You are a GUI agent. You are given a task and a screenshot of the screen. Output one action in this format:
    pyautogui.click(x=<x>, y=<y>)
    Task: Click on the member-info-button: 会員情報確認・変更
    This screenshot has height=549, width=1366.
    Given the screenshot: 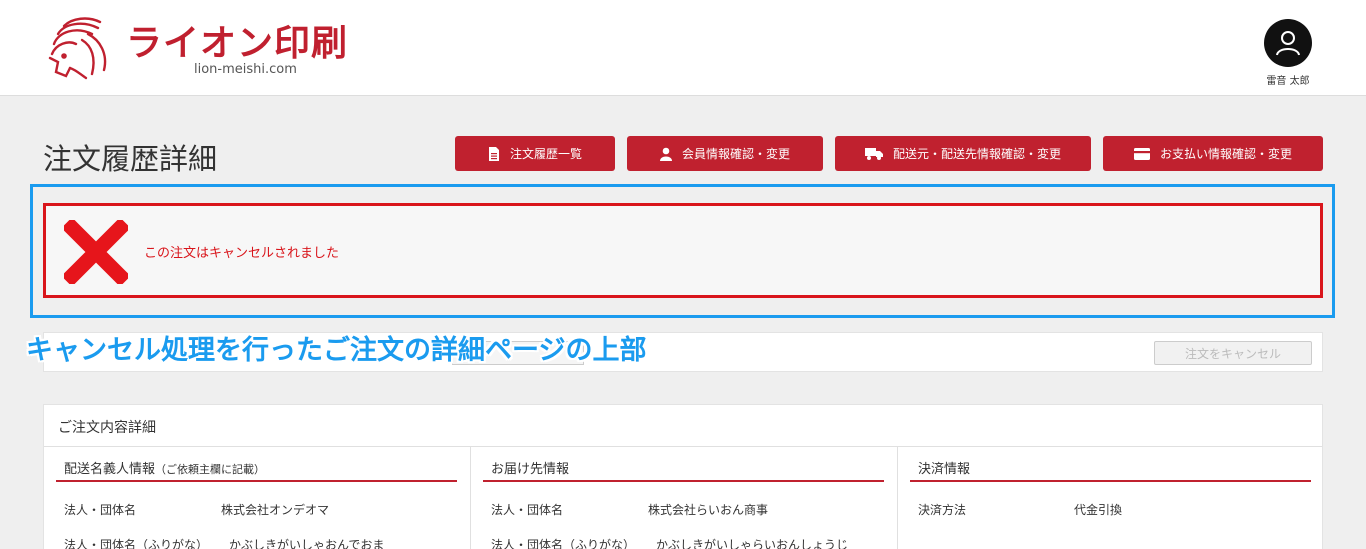 What is the action you would take?
    pyautogui.click(x=725, y=153)
    